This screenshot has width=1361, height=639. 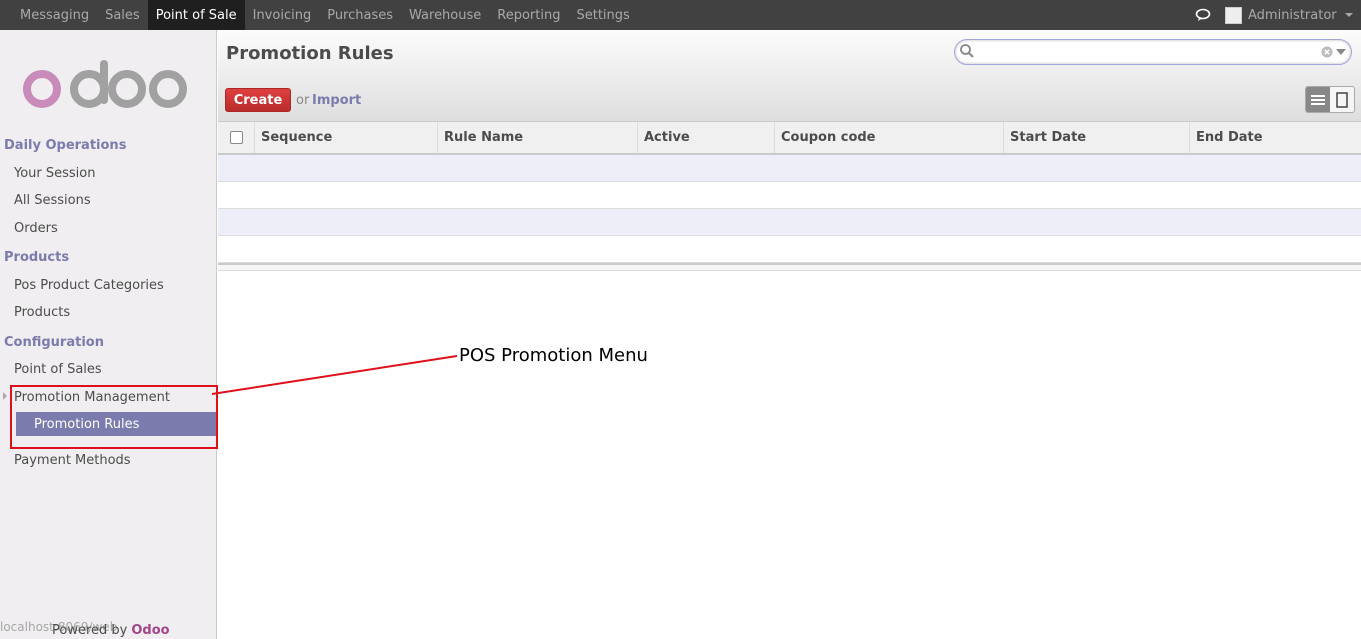 What do you see at coordinates (107, 88) in the screenshot?
I see `odoo-logo` at bounding box center [107, 88].